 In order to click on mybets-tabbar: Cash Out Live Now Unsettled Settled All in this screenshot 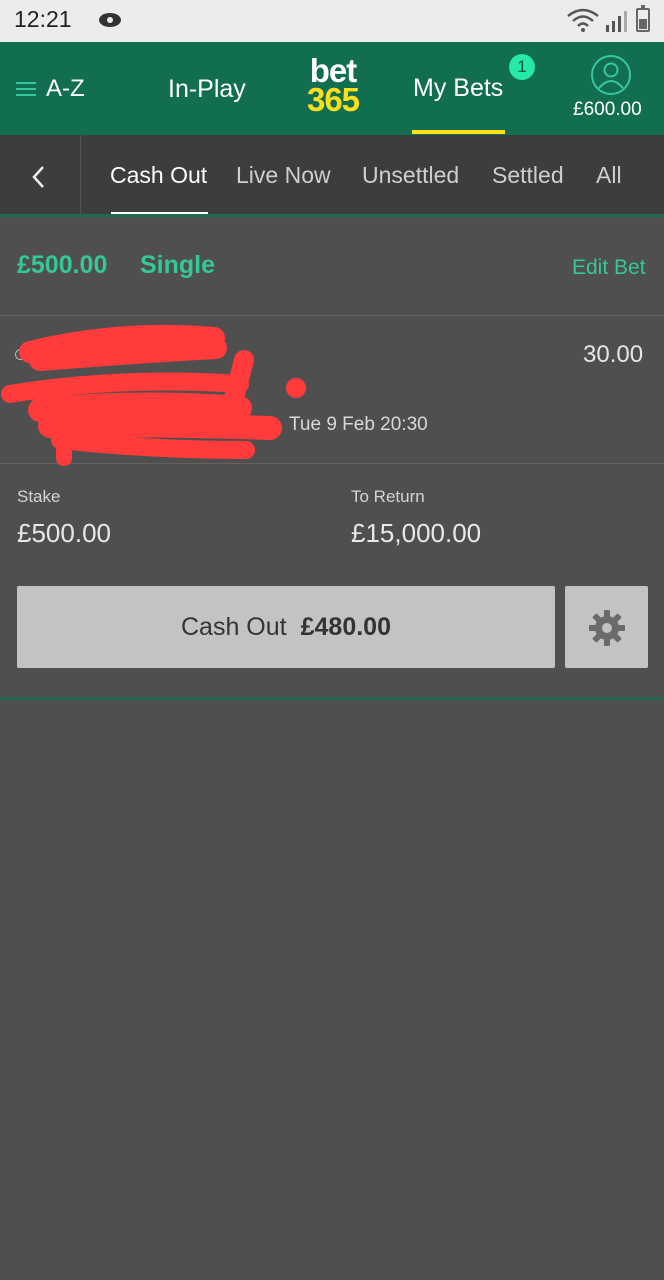, I will do `click(332, 175)`.